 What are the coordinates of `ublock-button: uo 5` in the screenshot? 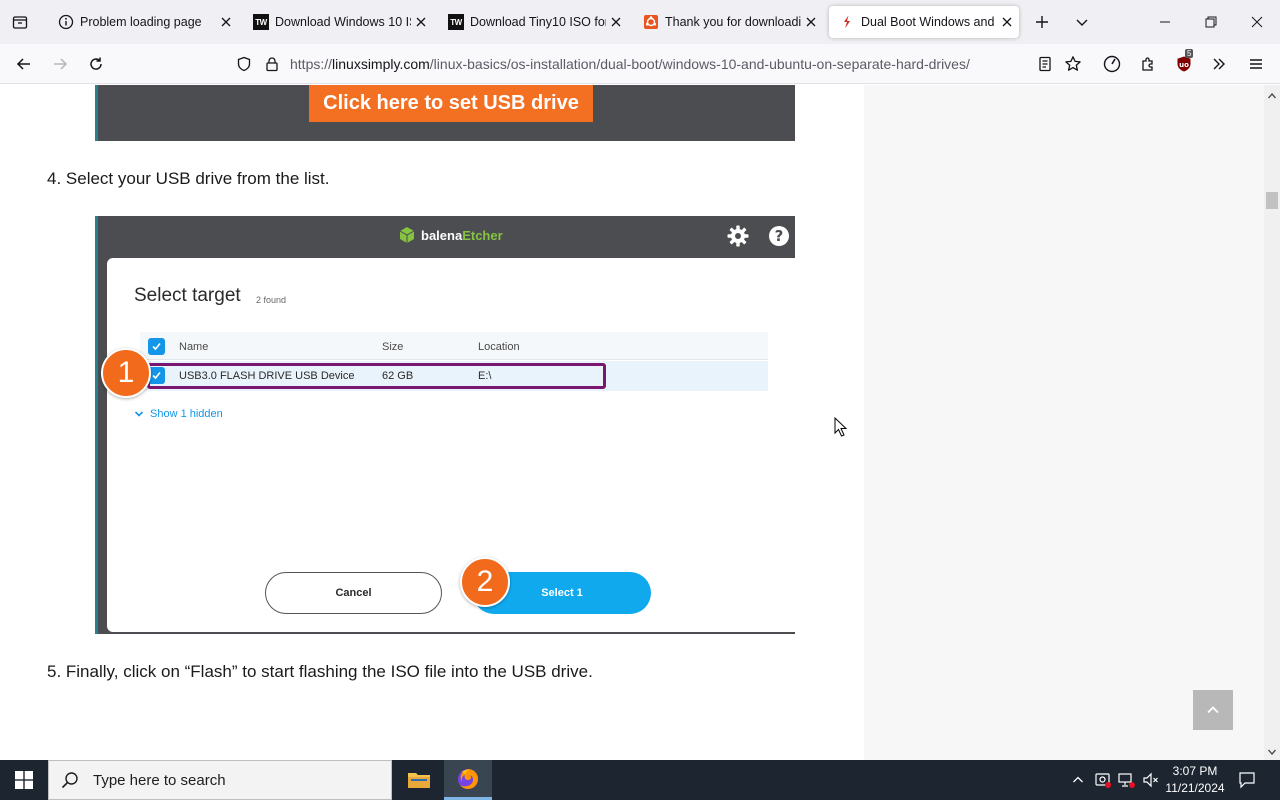 It's located at (1184, 62).